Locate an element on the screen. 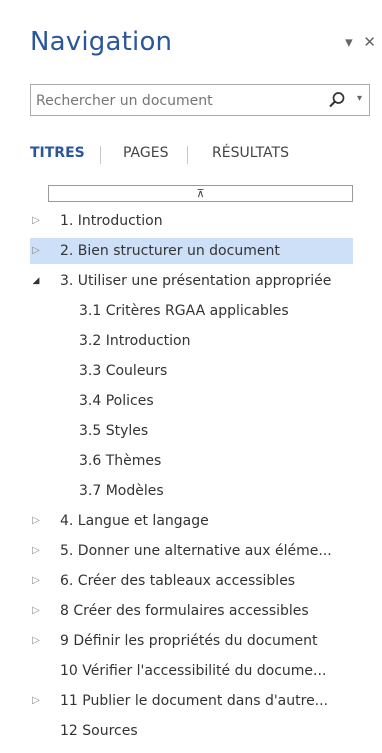  heading-label: 9 Définir les propriétés du document is located at coordinates (189, 641).